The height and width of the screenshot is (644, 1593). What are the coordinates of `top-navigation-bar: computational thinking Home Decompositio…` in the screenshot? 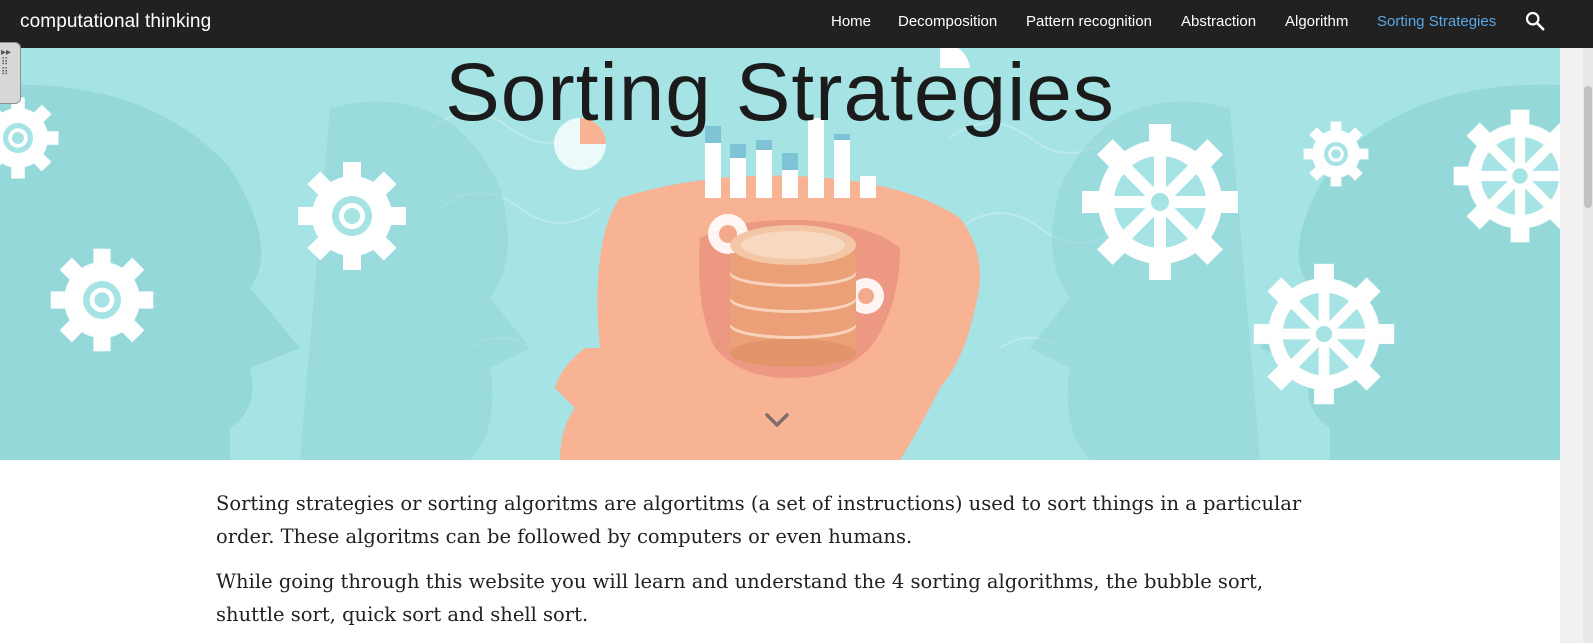 It's located at (796, 24).